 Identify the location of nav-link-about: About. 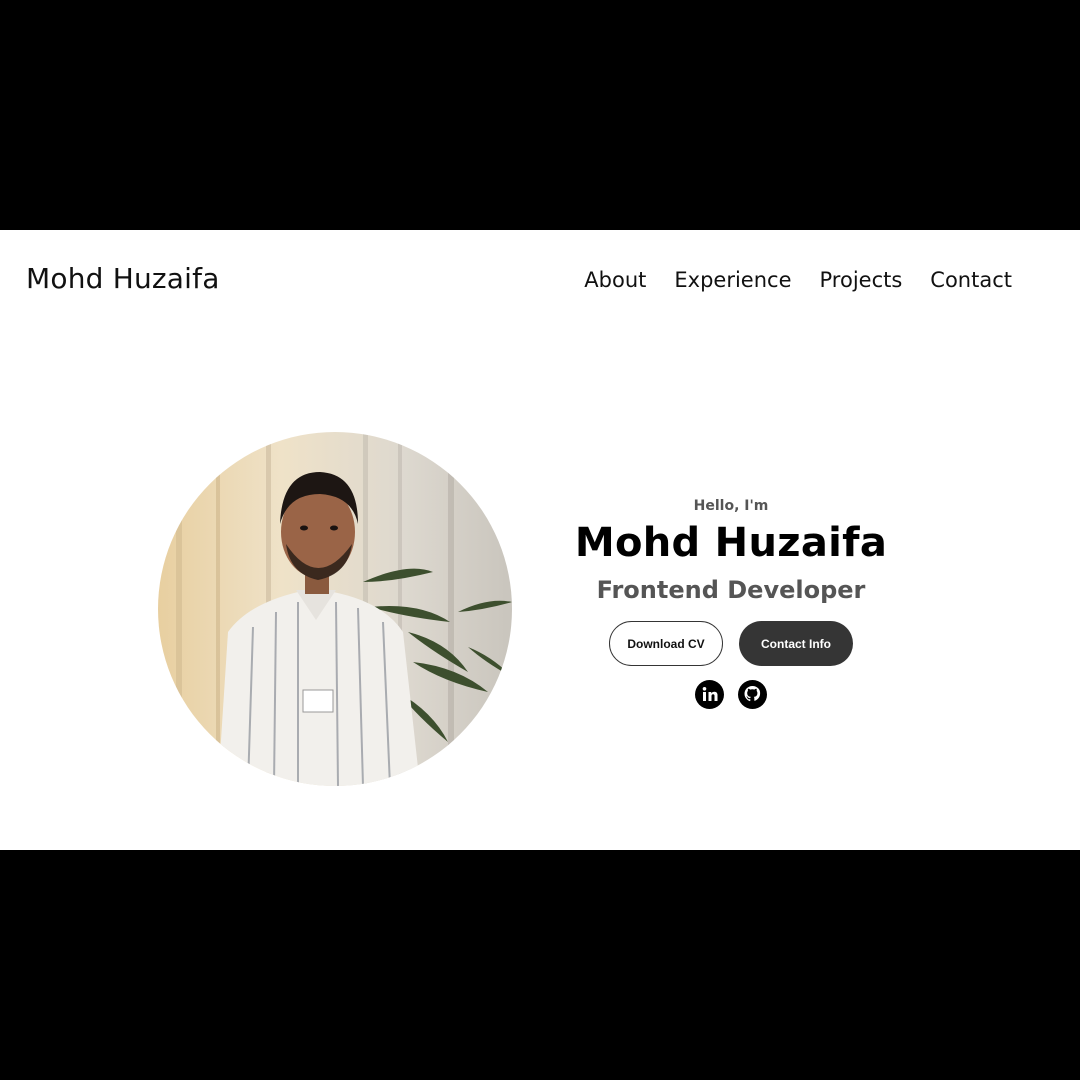
(615, 280).